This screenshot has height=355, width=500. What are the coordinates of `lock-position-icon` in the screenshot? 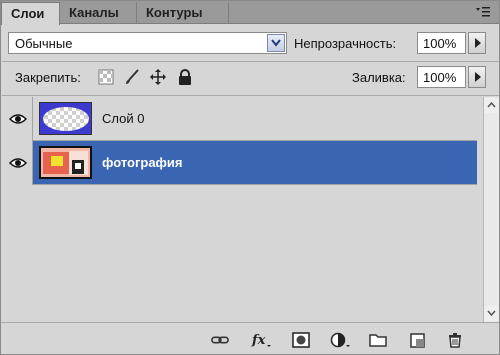 It's located at (158, 77).